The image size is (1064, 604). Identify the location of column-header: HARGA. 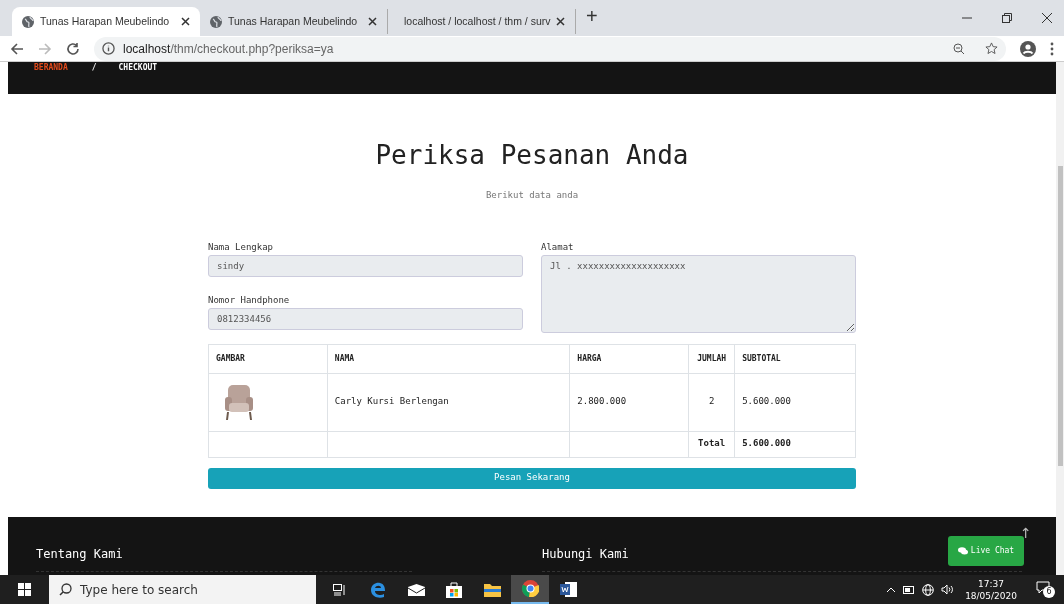
(629, 358).